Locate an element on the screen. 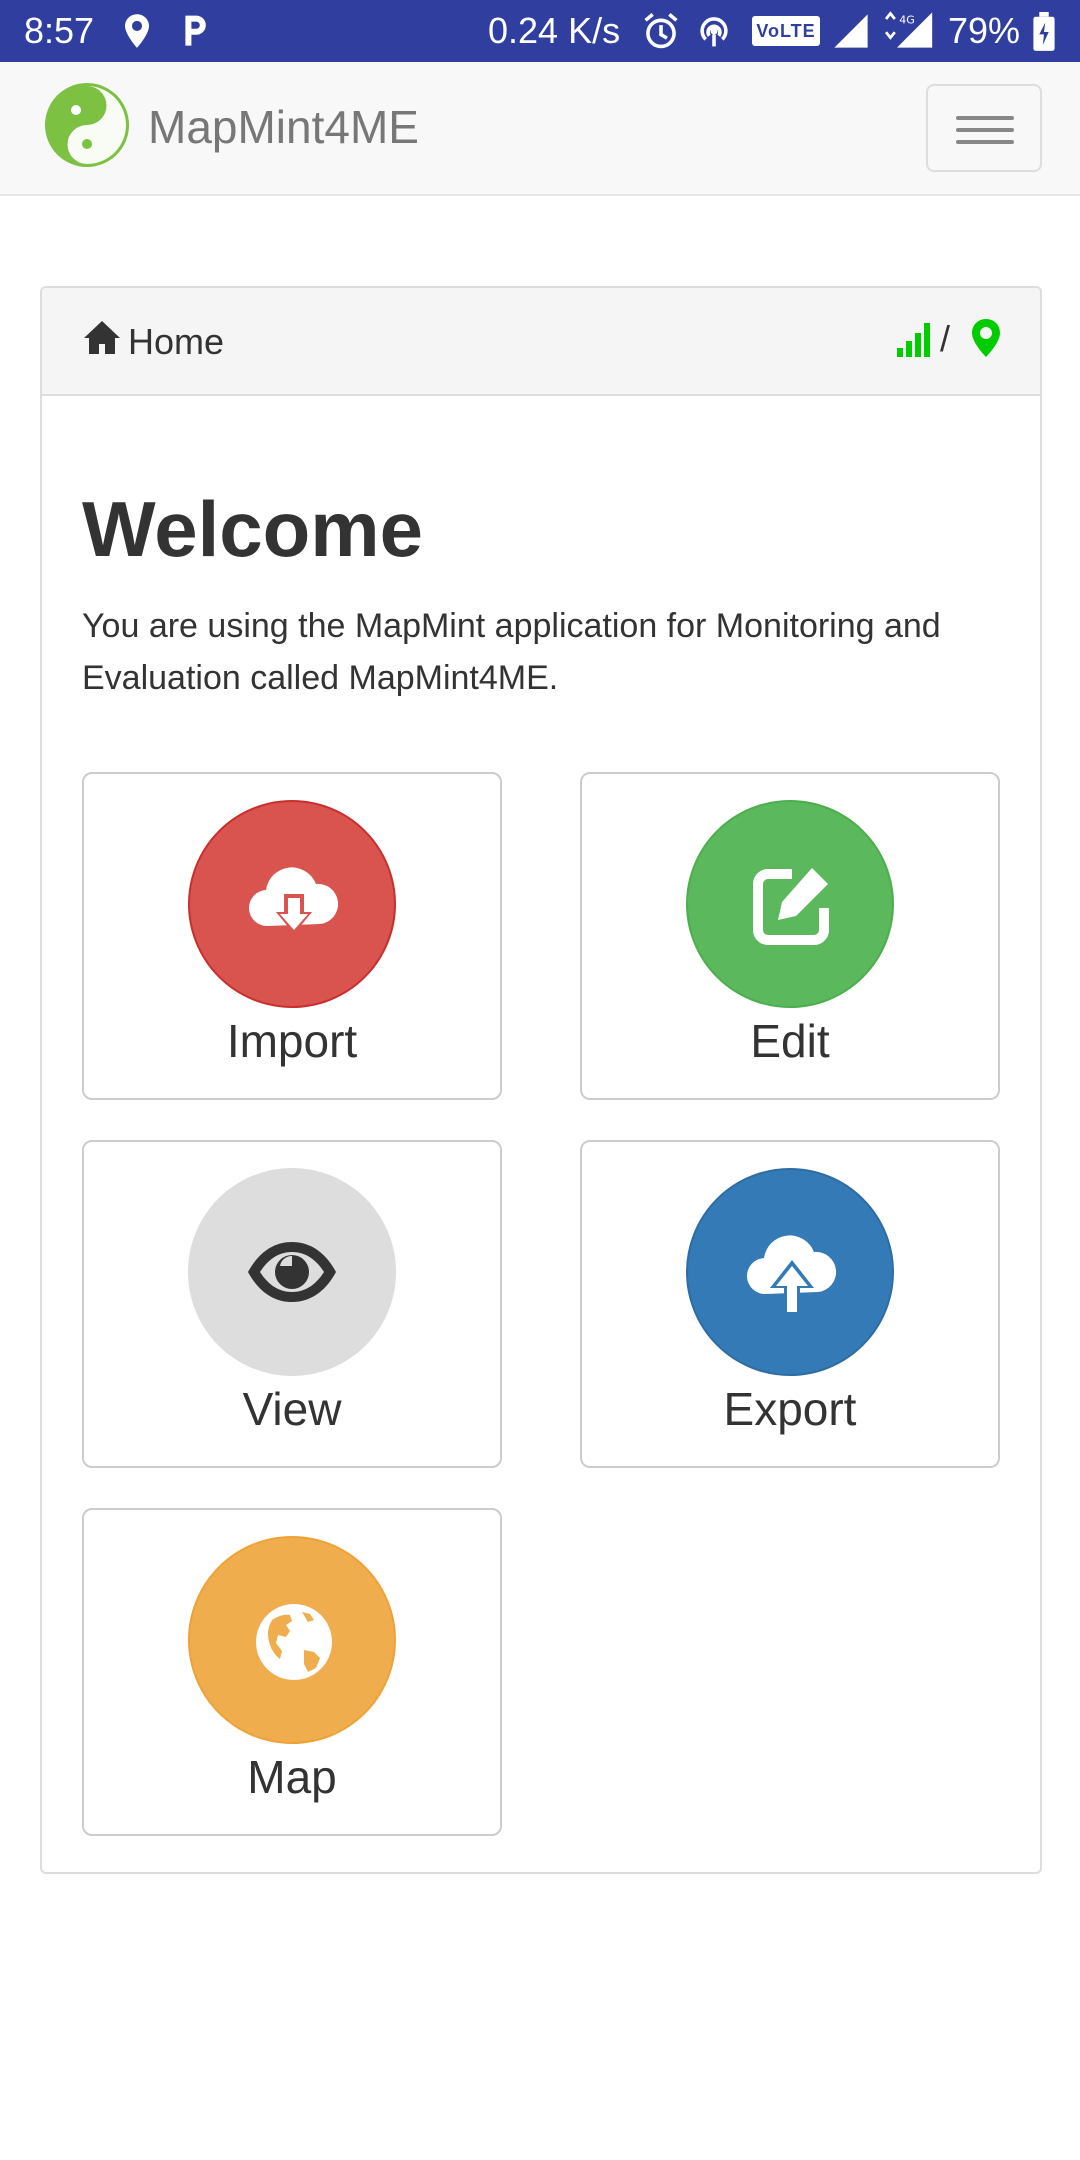 The image size is (1080, 2160). view-label: View is located at coordinates (292, 1409).